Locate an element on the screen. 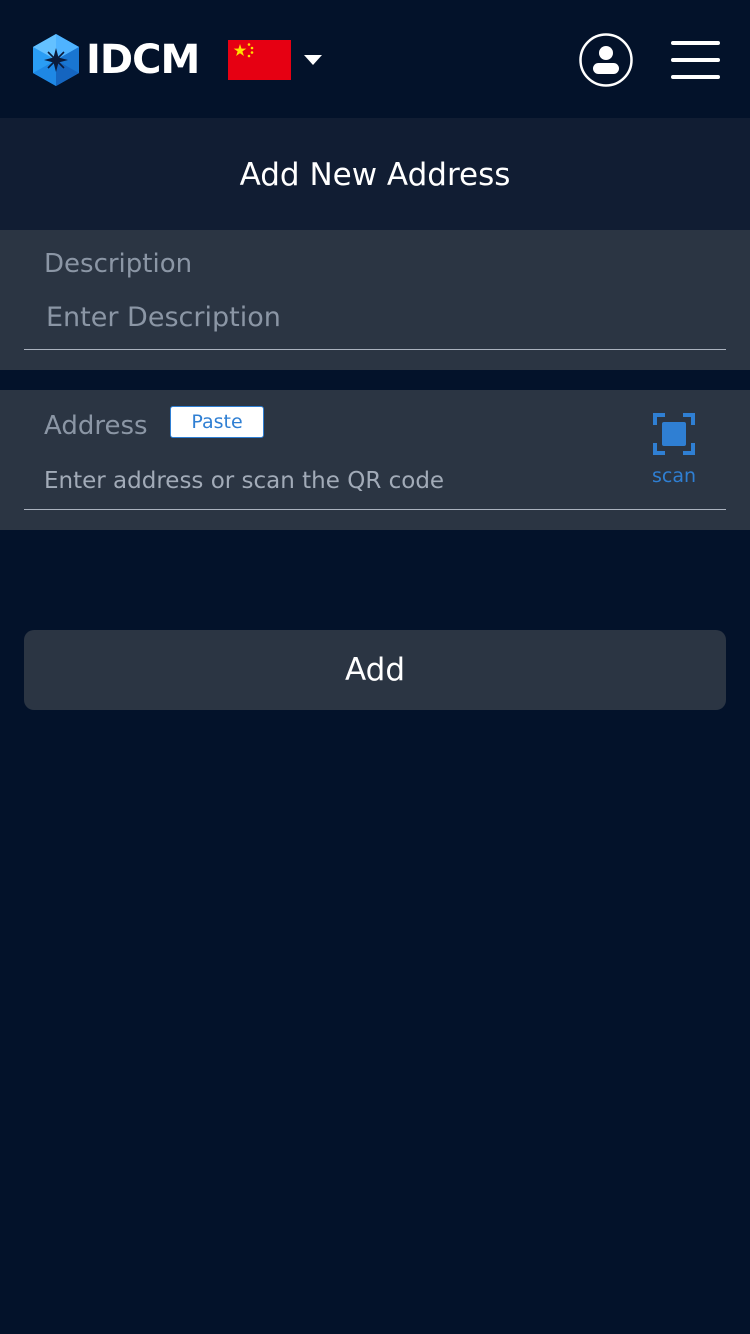 The width and height of the screenshot is (750, 1334). idcm-hexagon-logo-icon is located at coordinates (56, 60).